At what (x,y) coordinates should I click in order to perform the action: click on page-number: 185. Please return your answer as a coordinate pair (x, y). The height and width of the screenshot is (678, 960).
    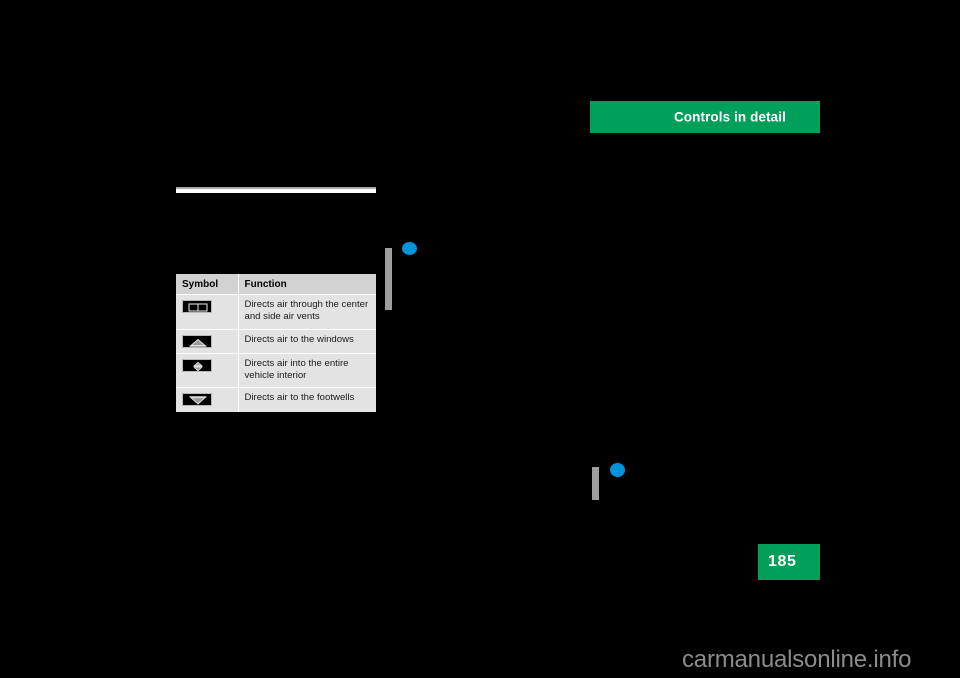
    Looking at the image, I should click on (782, 561).